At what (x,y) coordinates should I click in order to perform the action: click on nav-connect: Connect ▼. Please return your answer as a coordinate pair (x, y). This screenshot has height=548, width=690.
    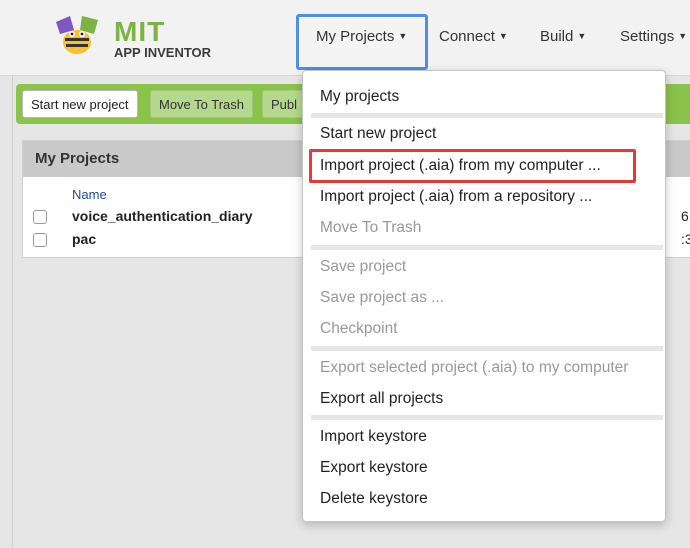
    Looking at the image, I should click on (473, 36).